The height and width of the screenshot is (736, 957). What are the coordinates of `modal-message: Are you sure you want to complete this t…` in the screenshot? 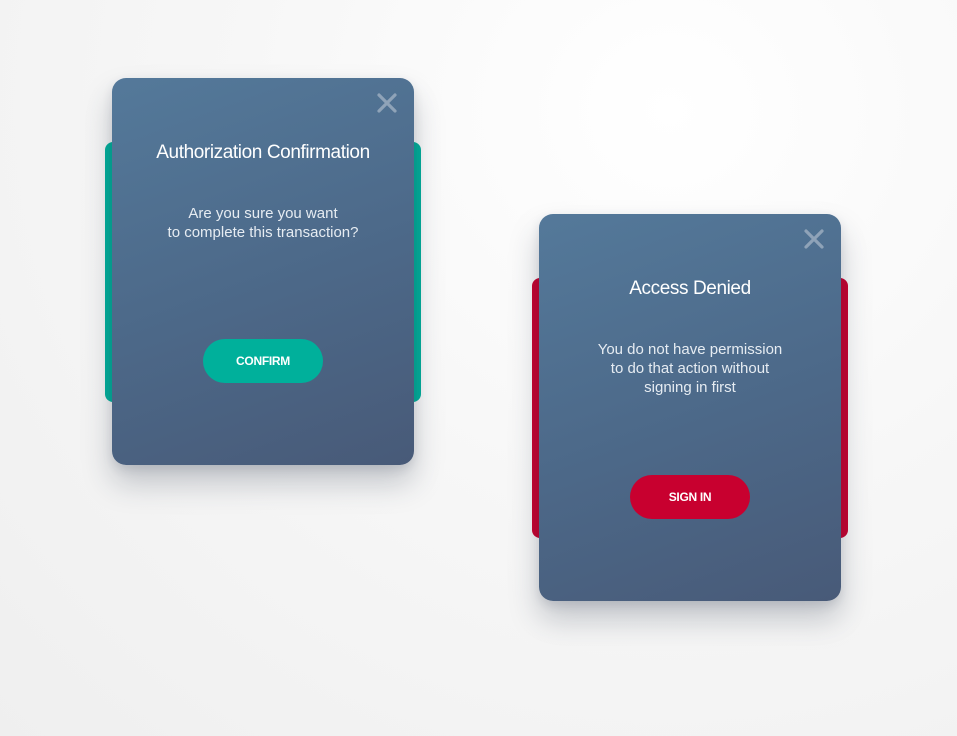 It's located at (263, 223).